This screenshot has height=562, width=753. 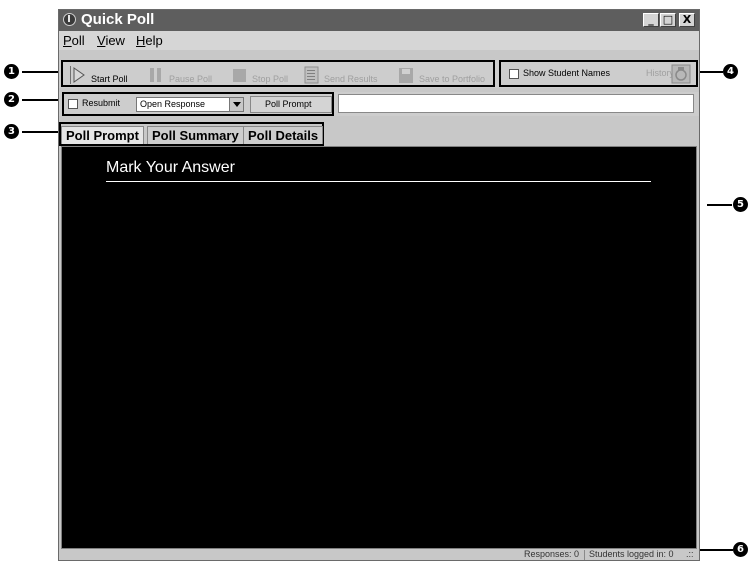 What do you see at coordinates (378, 181) in the screenshot?
I see `prompt-underline` at bounding box center [378, 181].